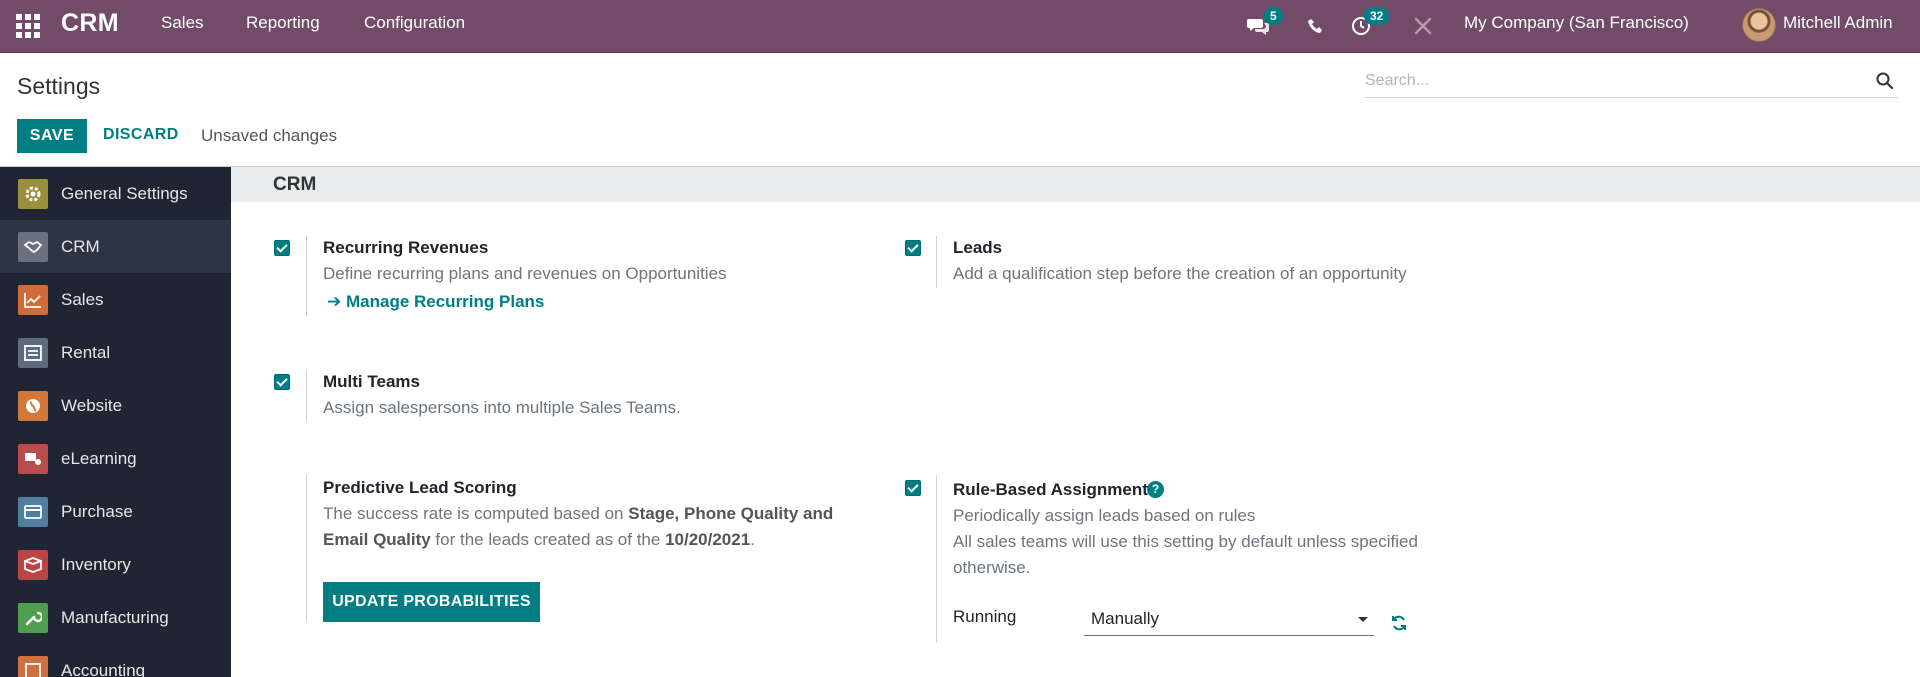 The height and width of the screenshot is (677, 1920). I want to click on section-header, so click(1075, 184).